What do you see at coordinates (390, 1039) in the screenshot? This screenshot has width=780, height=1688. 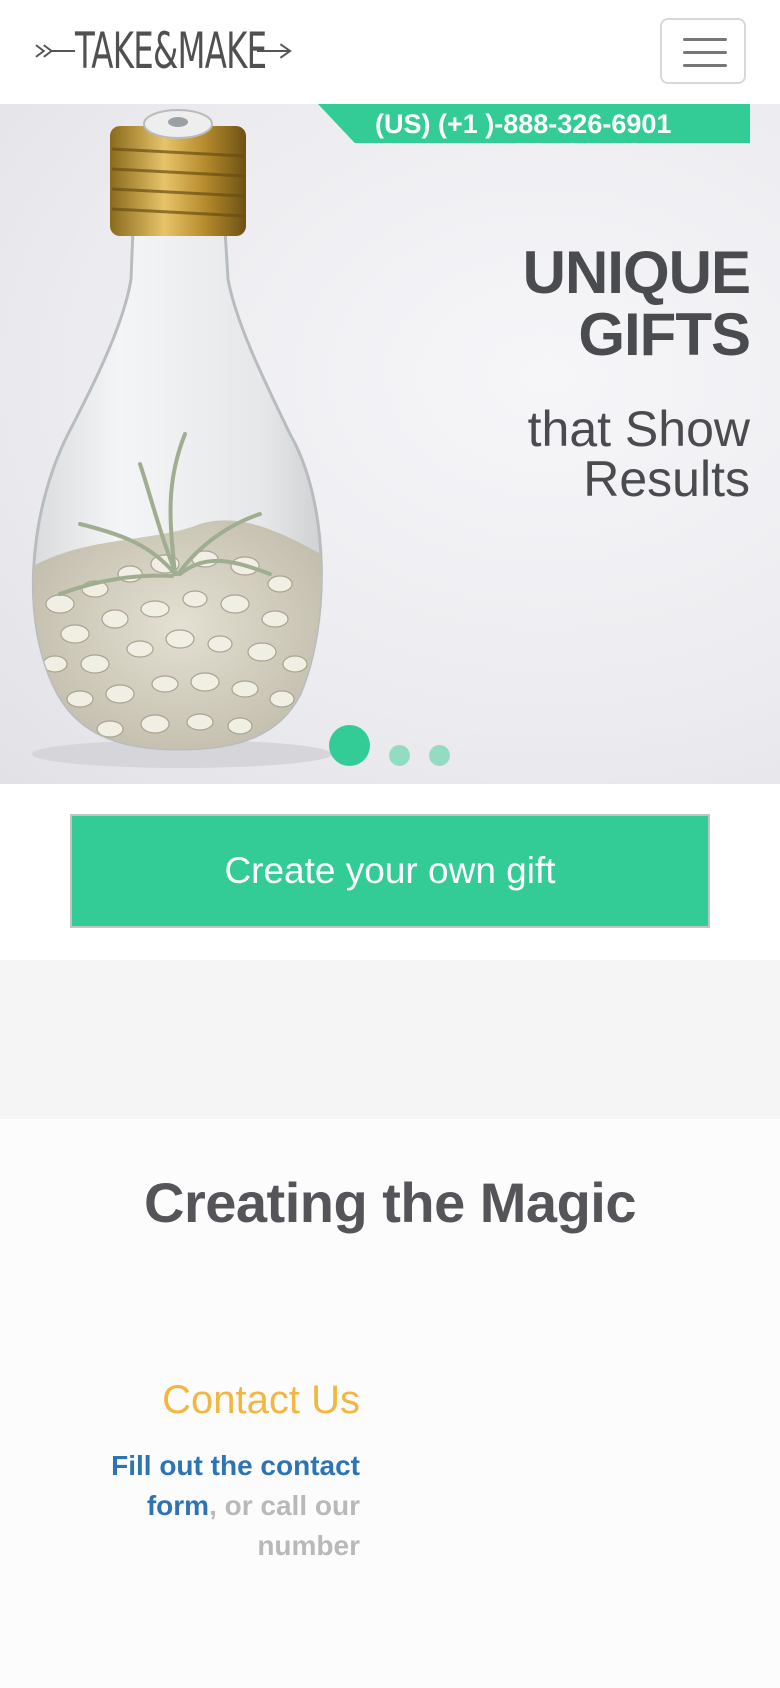 I see `empty-section` at bounding box center [390, 1039].